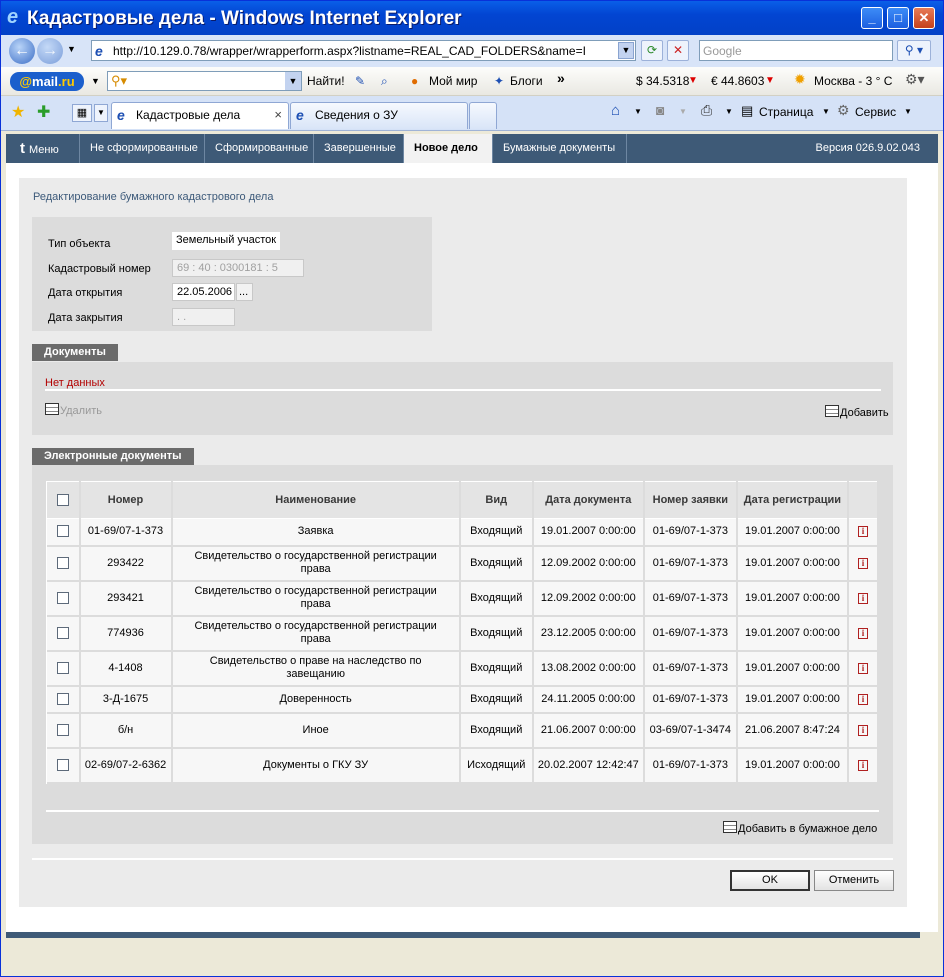 The width and height of the screenshot is (944, 977). What do you see at coordinates (561, 78) in the screenshot?
I see `more-chevron-icon: »` at bounding box center [561, 78].